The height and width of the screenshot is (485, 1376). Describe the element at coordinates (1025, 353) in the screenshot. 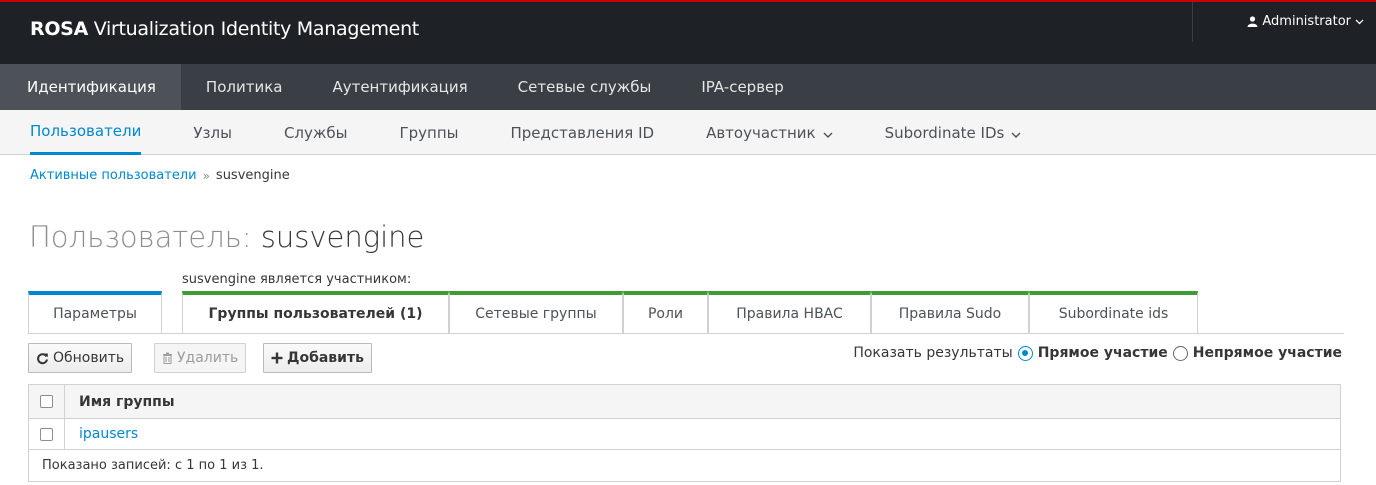

I see `direct-membership-radio` at that location.